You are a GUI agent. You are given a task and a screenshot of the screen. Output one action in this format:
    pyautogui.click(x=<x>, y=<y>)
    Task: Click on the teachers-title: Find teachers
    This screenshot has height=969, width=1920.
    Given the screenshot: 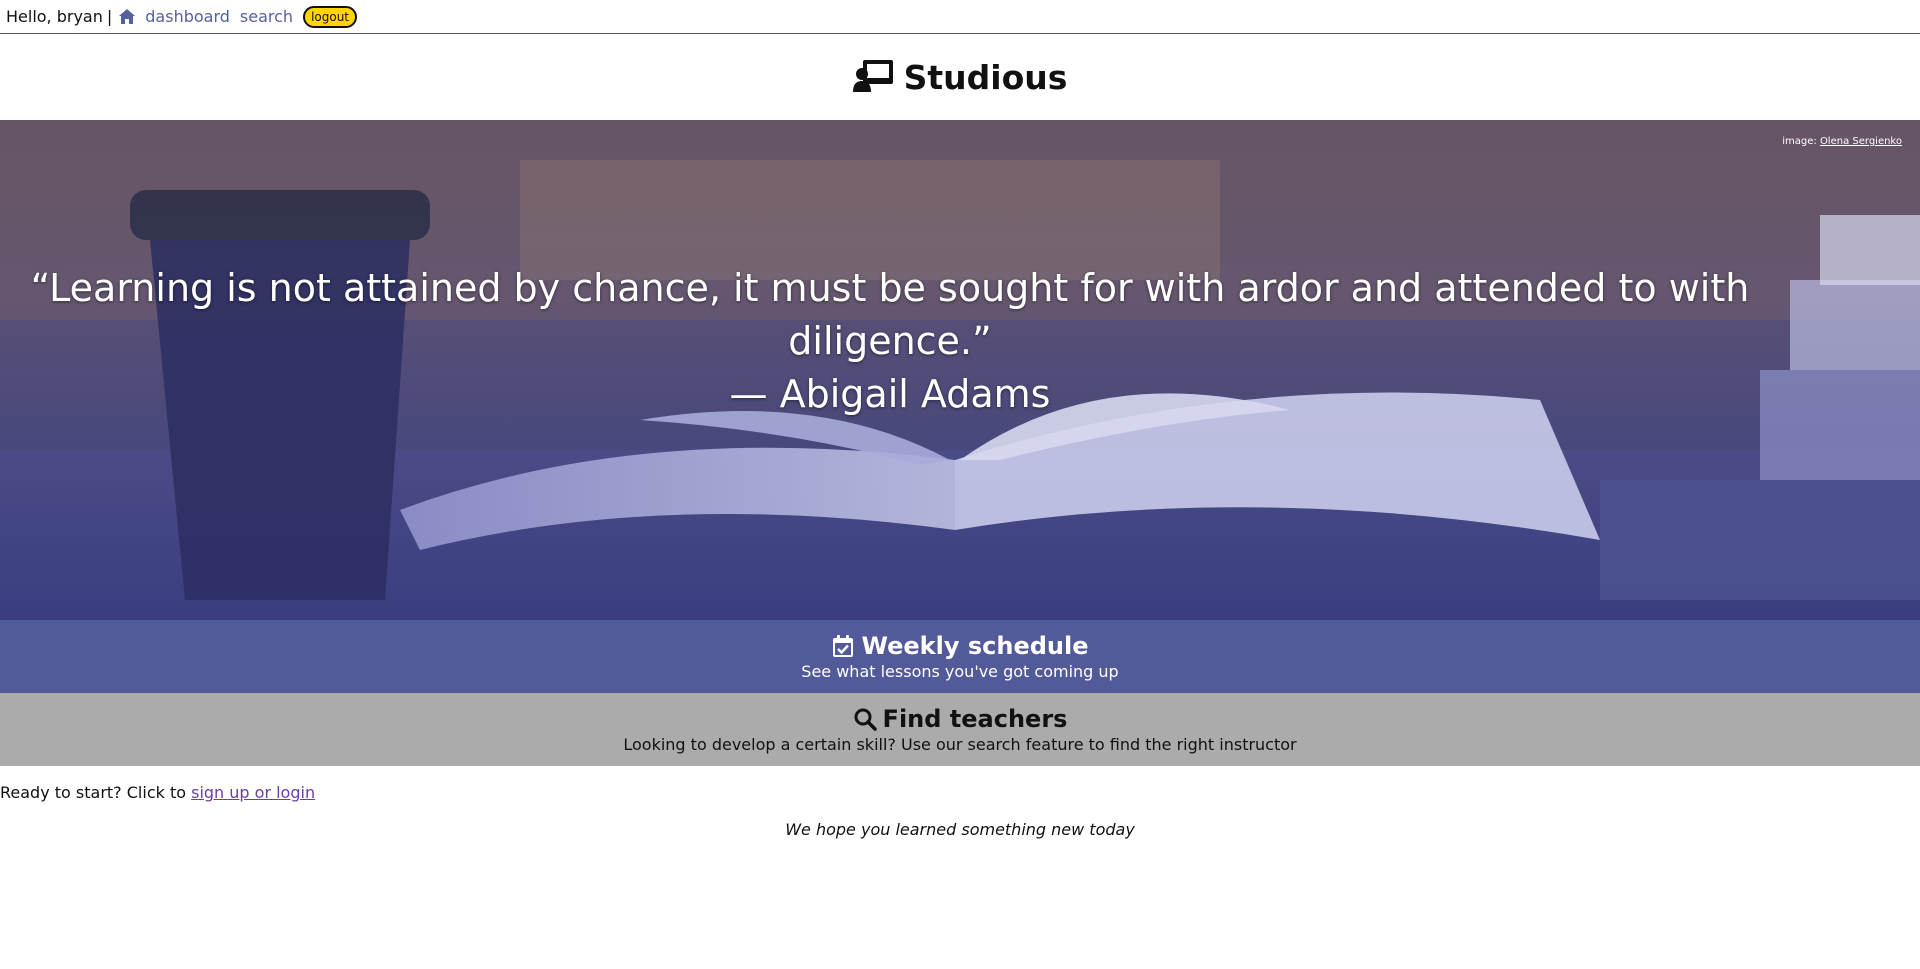 What is the action you would take?
    pyautogui.click(x=975, y=719)
    